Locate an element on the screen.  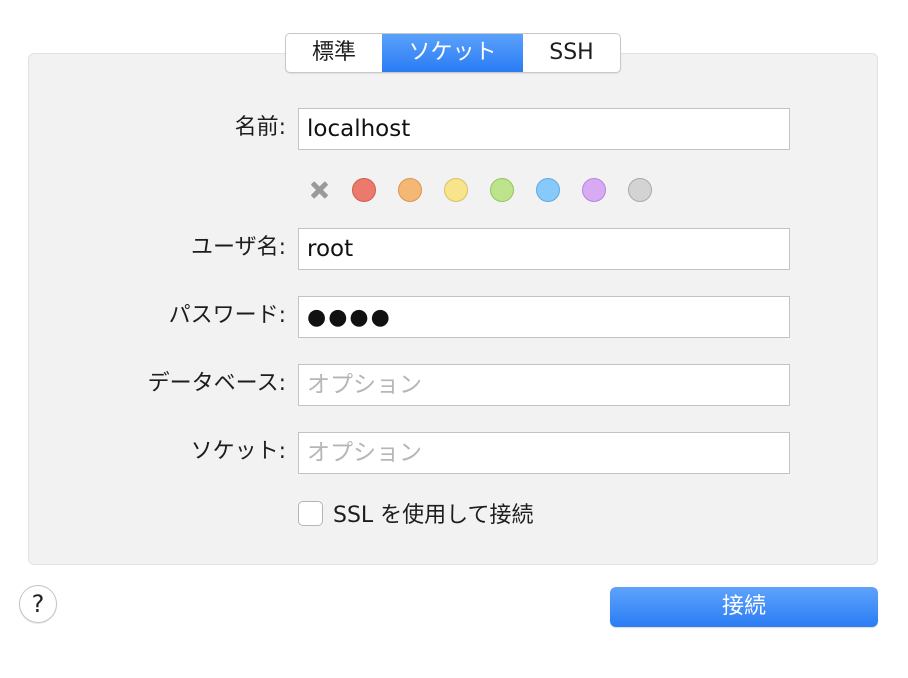
socket-label: ソケット: is located at coordinates (238, 451).